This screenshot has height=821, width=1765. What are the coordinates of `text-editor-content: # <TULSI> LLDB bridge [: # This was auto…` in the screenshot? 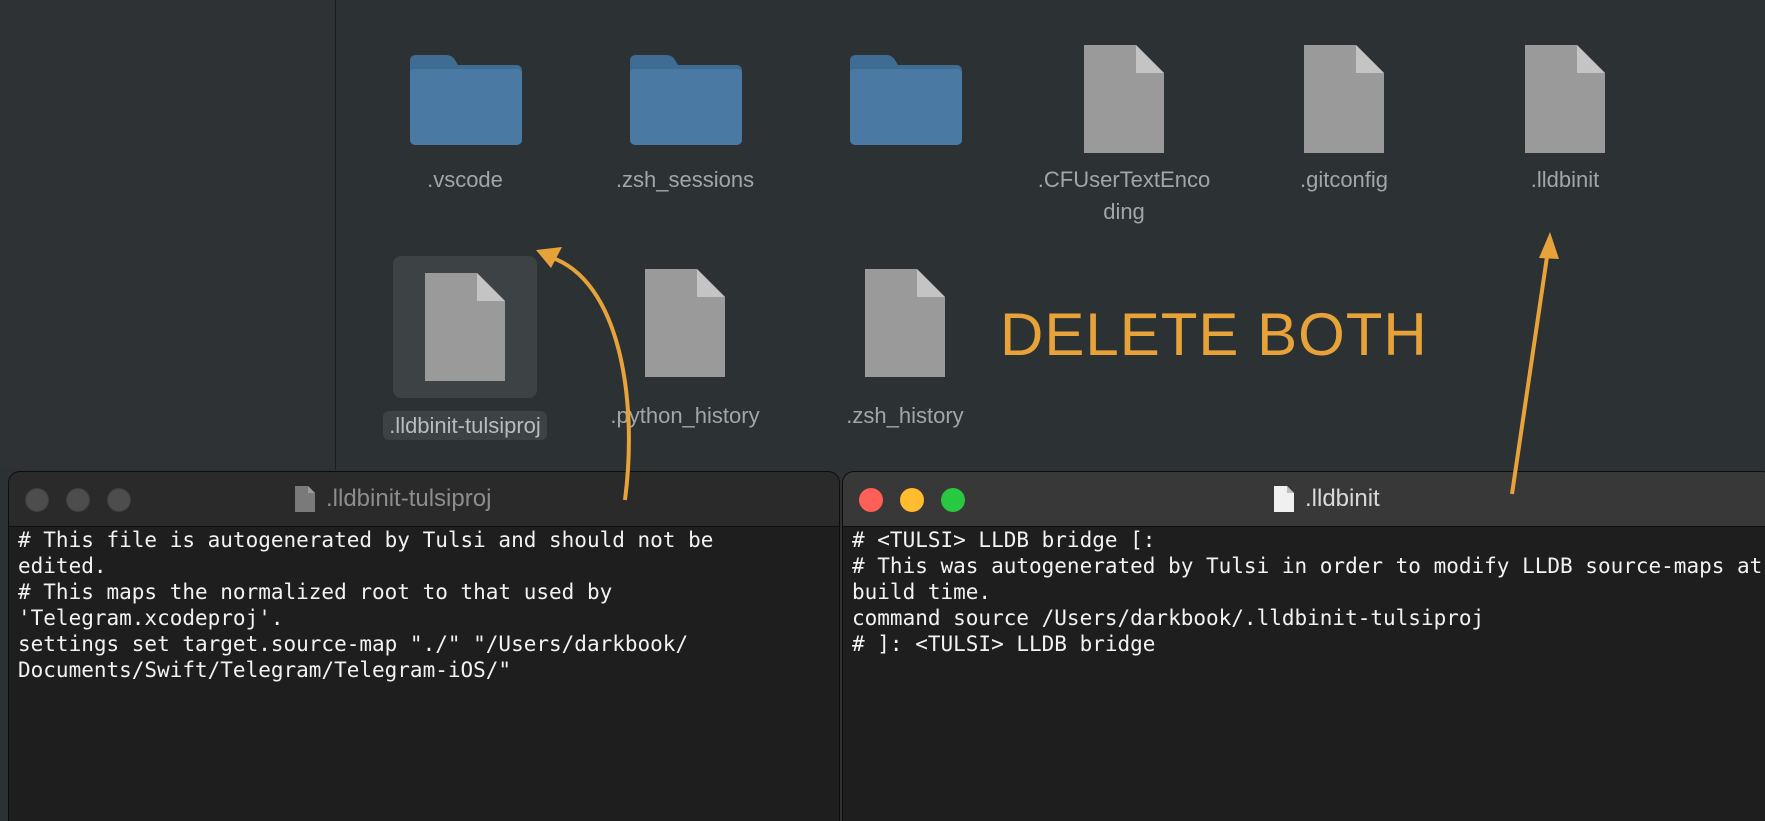 It's located at (1308, 592).